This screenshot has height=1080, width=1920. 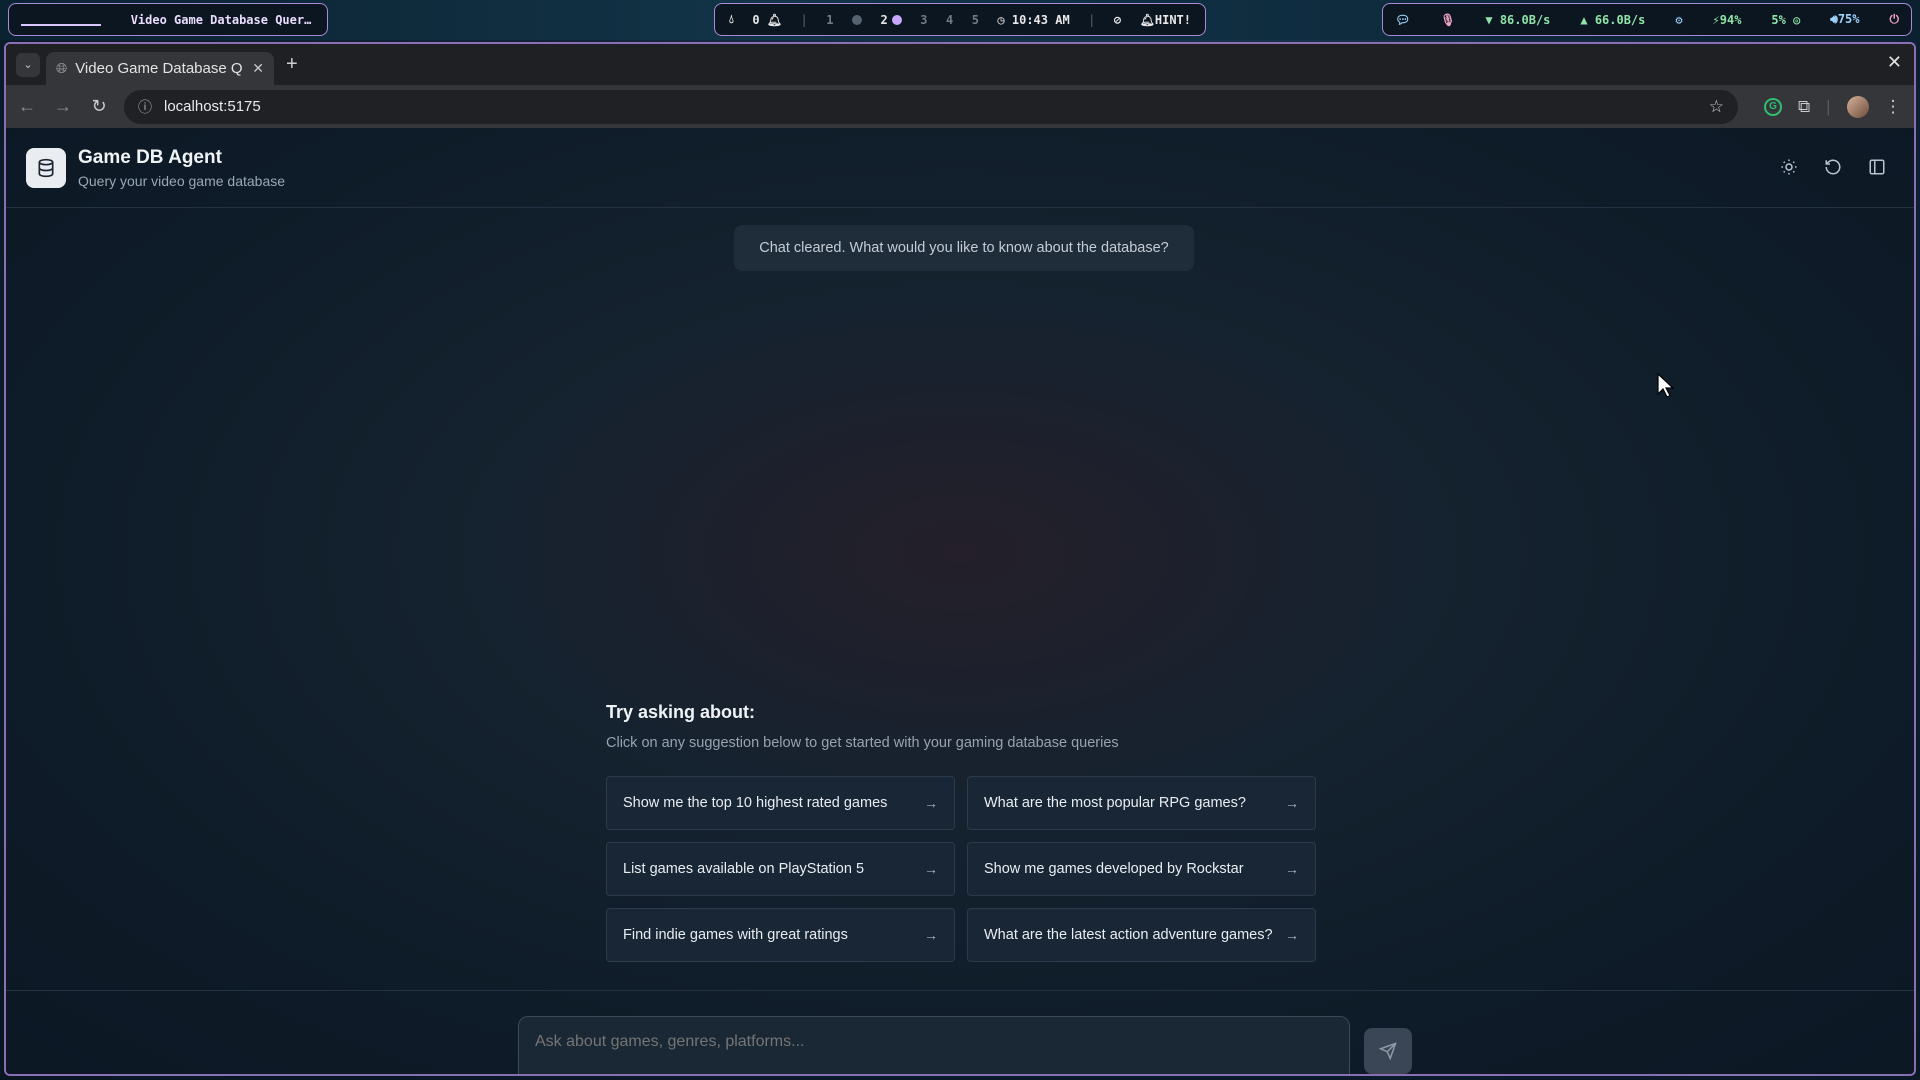 What do you see at coordinates (1789, 167) in the screenshot?
I see `theme-toggle-sun-icon` at bounding box center [1789, 167].